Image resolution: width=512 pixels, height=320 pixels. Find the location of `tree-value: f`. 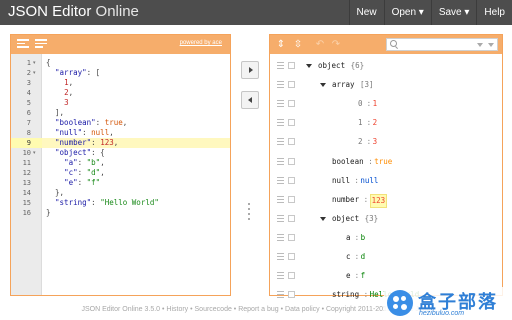

tree-value: f is located at coordinates (363, 276).